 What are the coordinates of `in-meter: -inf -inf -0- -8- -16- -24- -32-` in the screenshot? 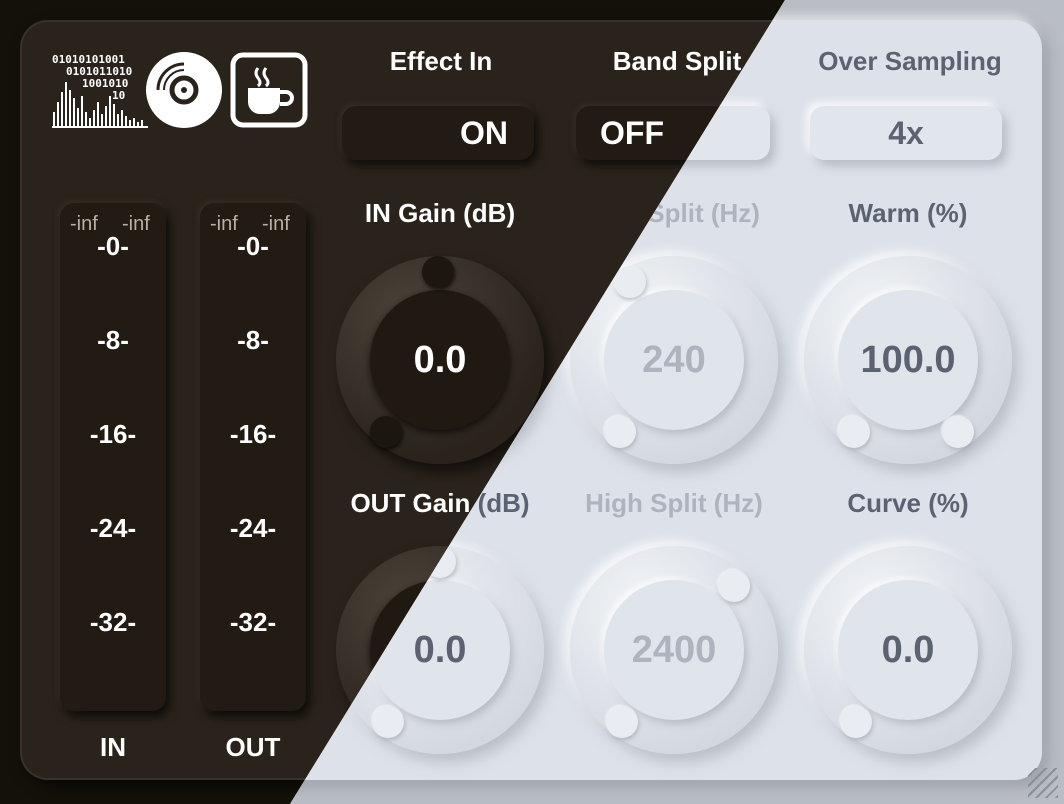 It's located at (113, 457).